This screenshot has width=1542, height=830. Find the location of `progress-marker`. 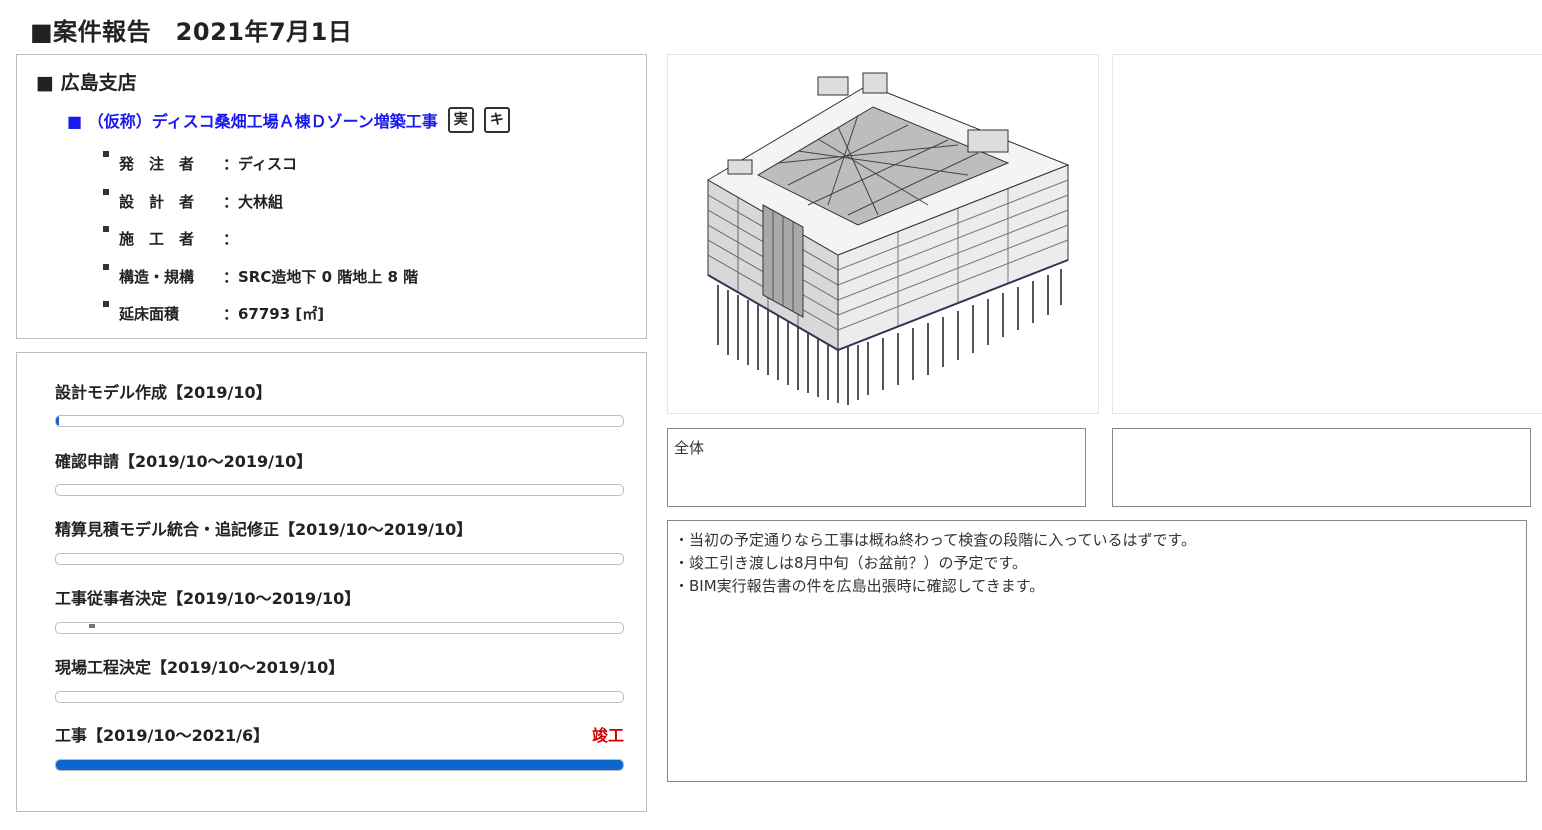

progress-marker is located at coordinates (92, 626).